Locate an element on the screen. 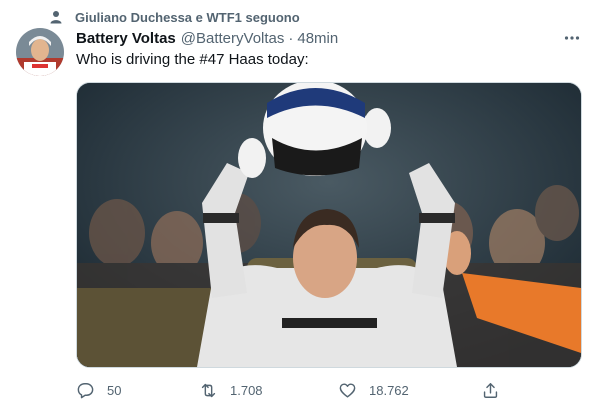 This screenshot has width=598, height=411. retweet-icon is located at coordinates (208, 390).